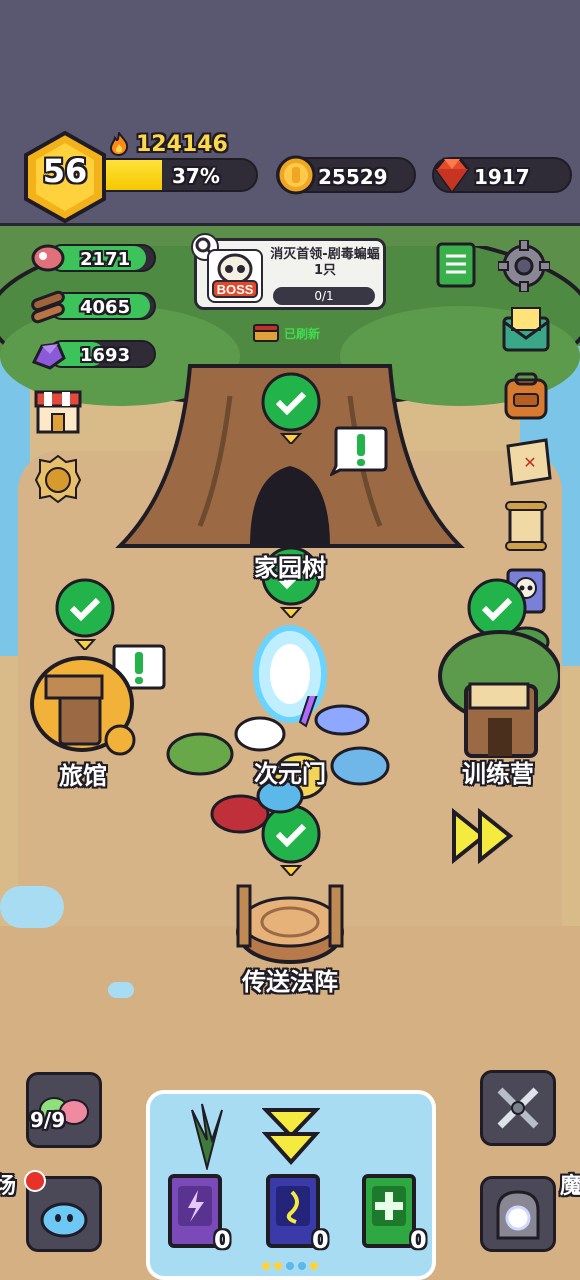 The image size is (580, 1280). What do you see at coordinates (452, 175) in the screenshot?
I see `red-gem-icon` at bounding box center [452, 175].